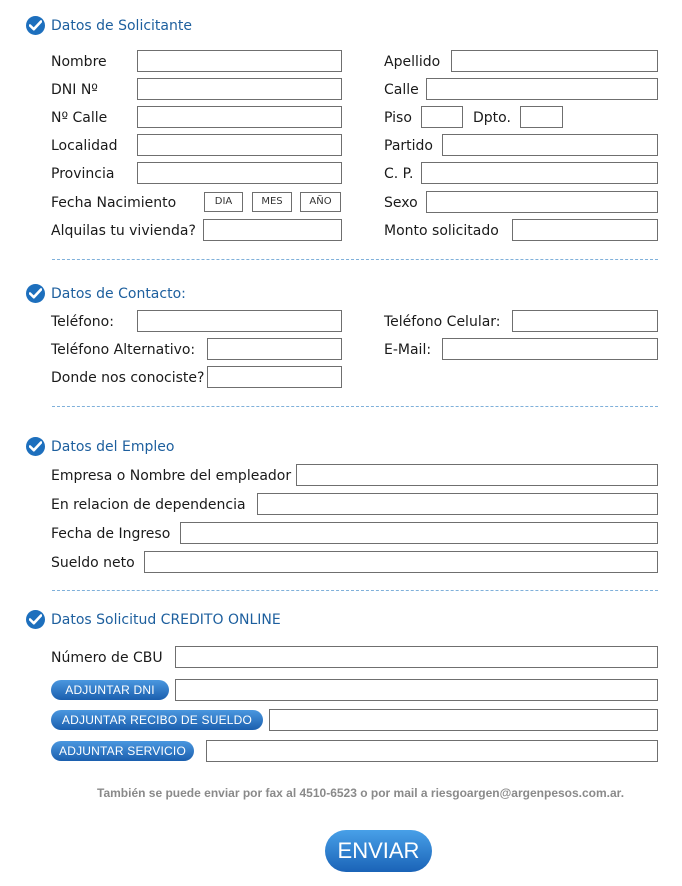 The height and width of the screenshot is (886, 682). Describe the element at coordinates (113, 447) in the screenshot. I see `section-title-empleo: Datos del Empleo` at that location.